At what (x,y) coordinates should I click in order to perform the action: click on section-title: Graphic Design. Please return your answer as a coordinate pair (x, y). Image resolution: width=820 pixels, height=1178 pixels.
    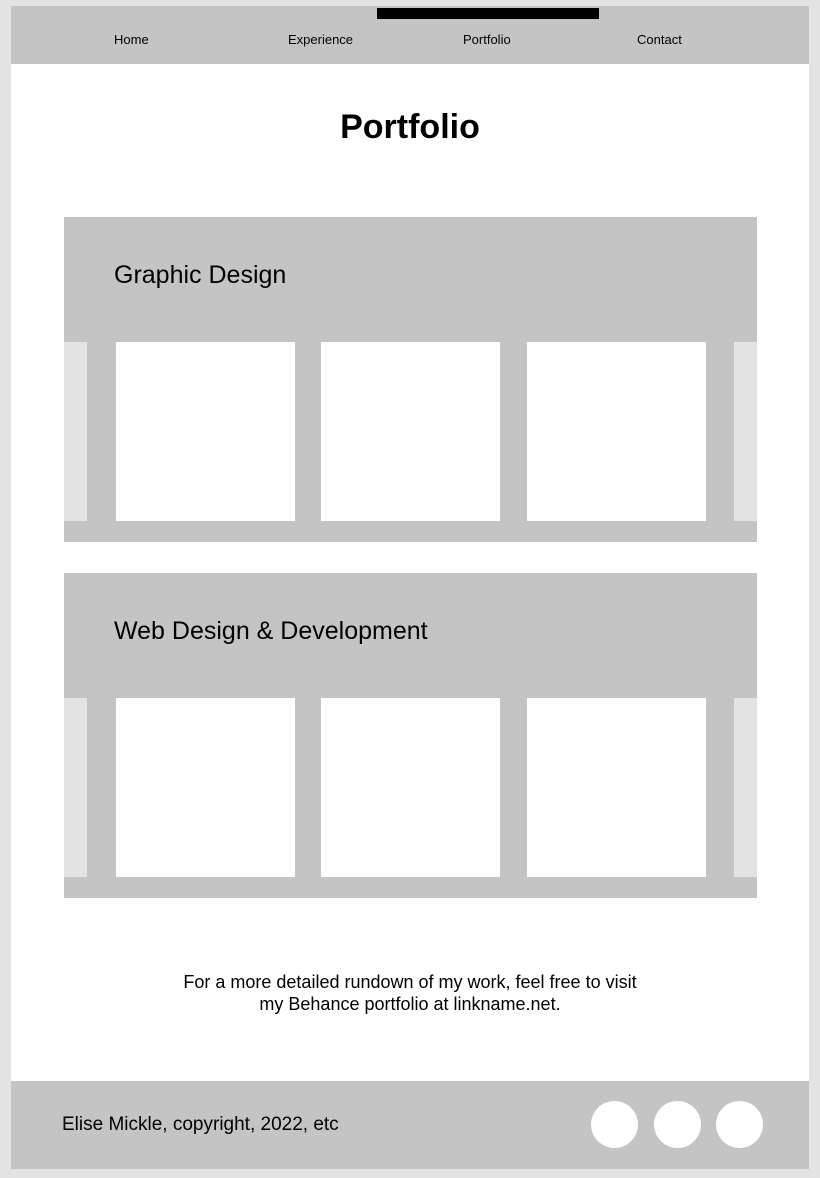
    Looking at the image, I should click on (200, 275).